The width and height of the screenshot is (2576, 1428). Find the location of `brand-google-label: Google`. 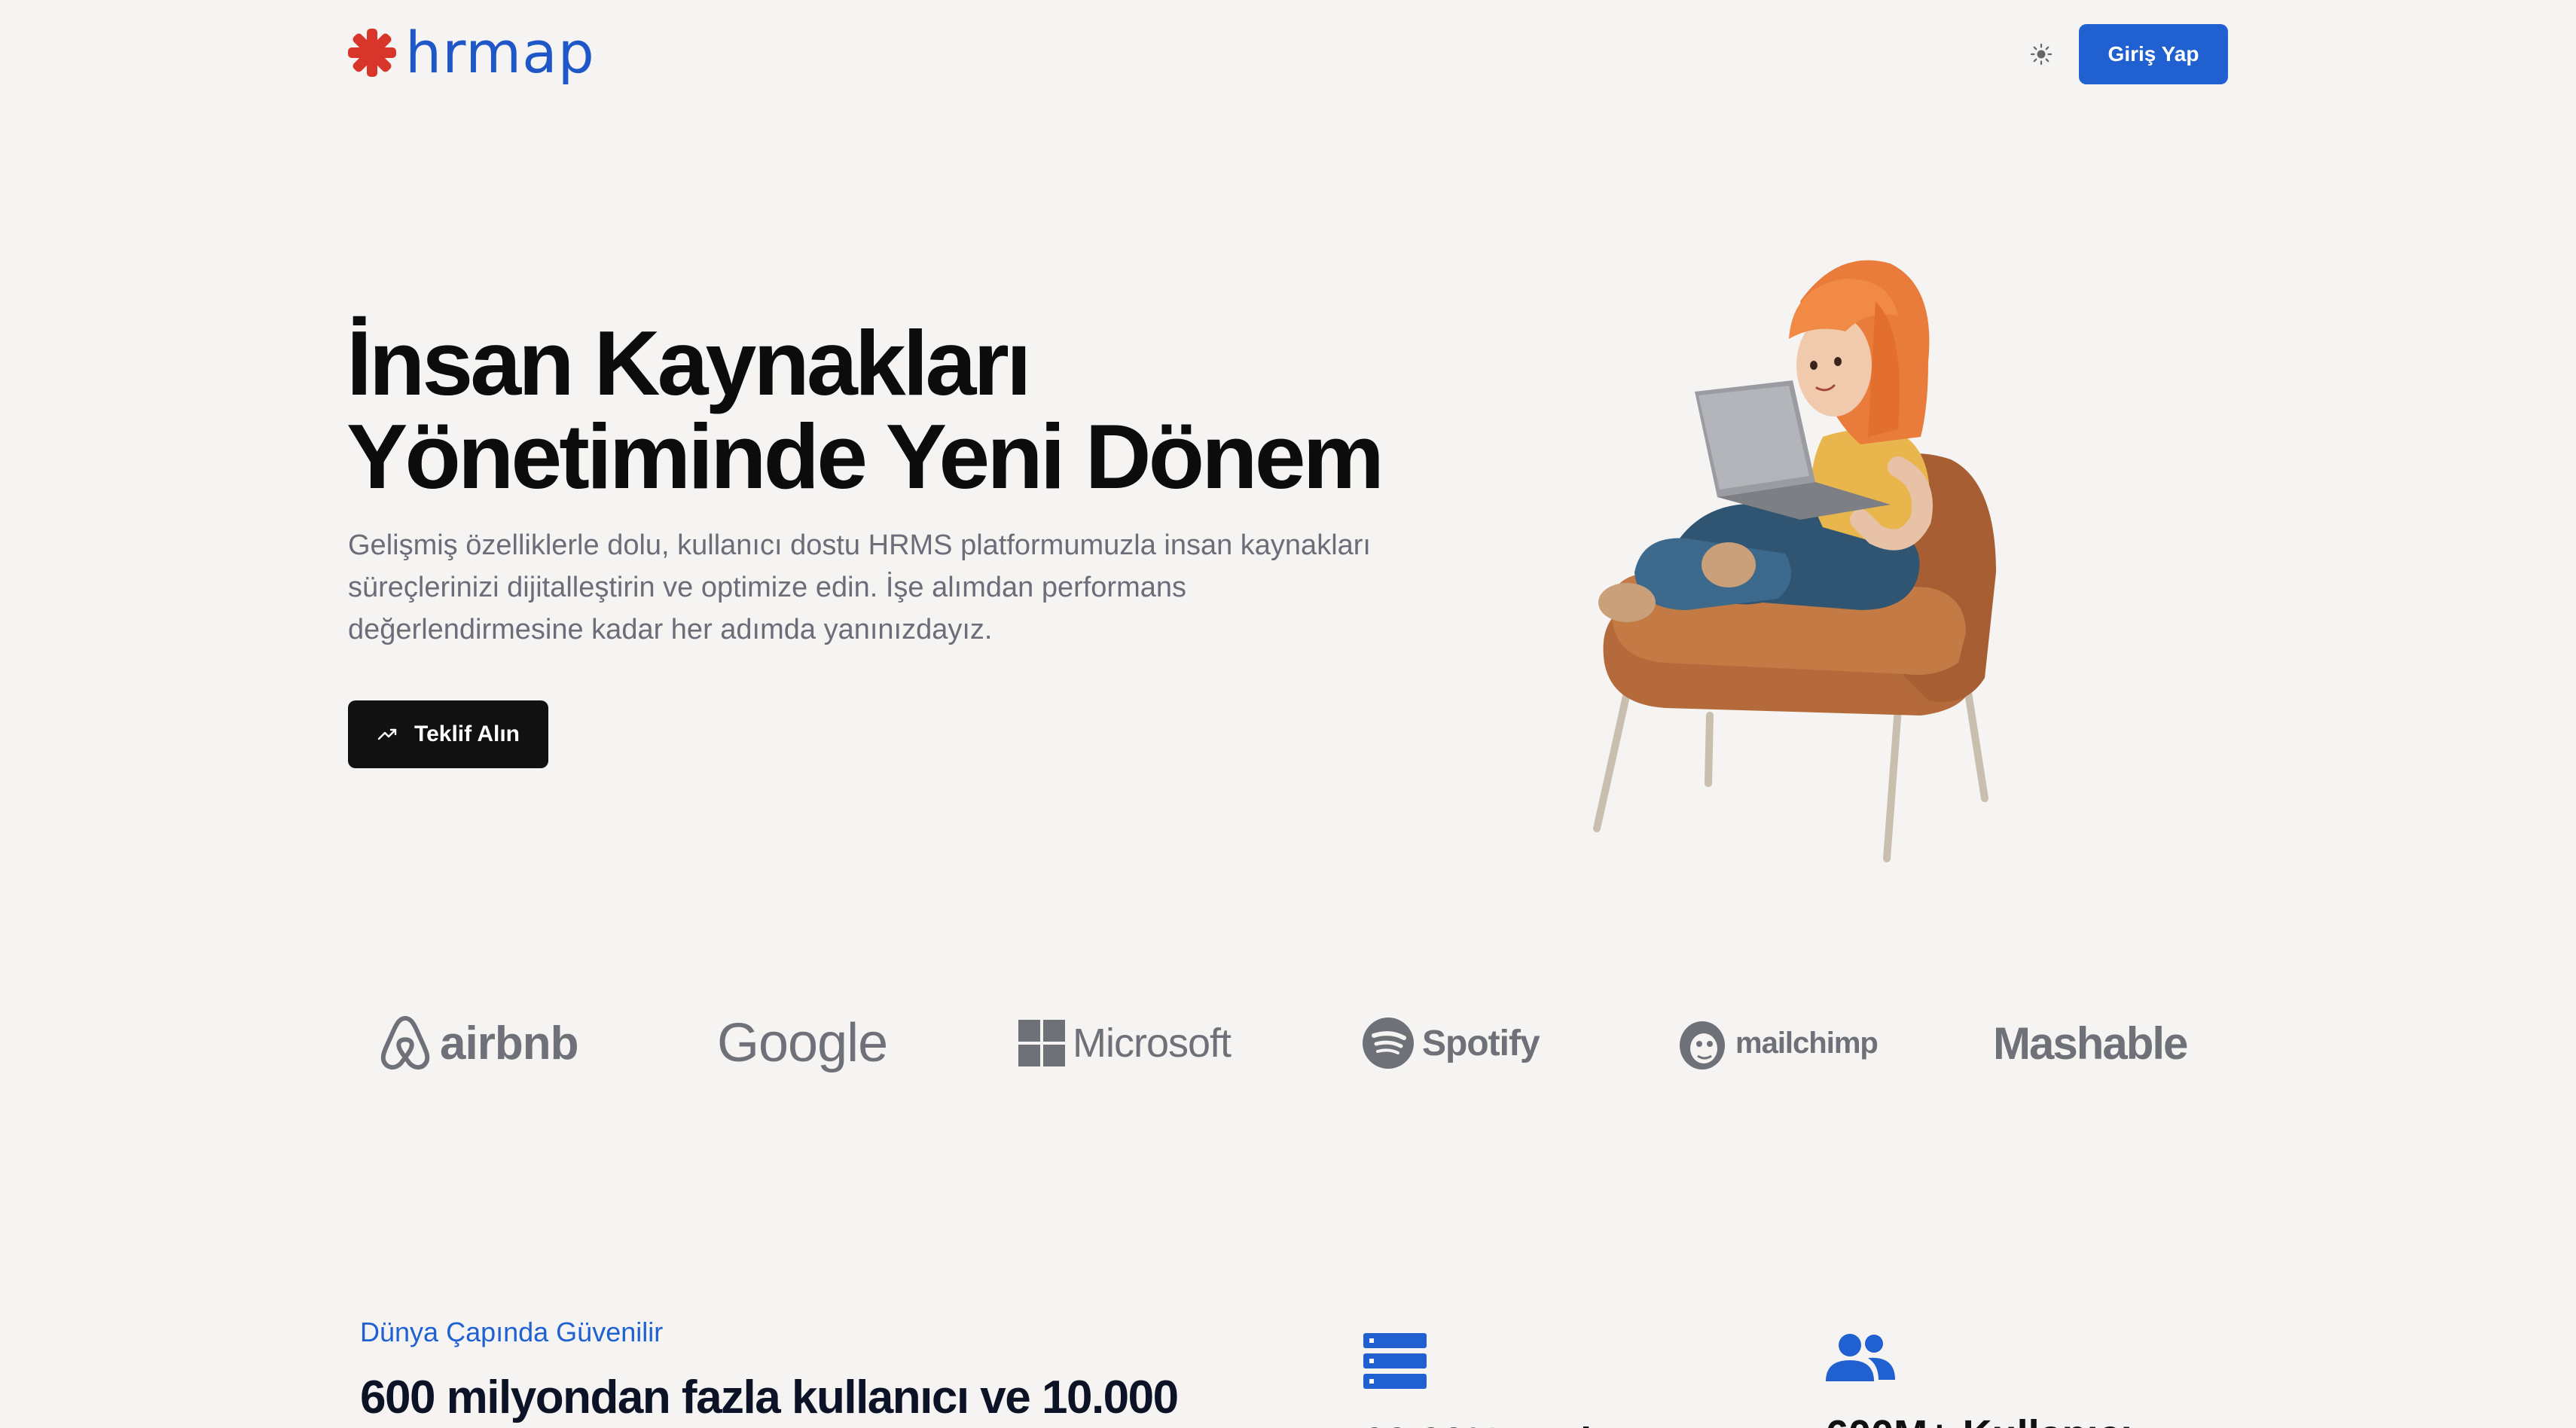

brand-google-label: Google is located at coordinates (803, 1043).